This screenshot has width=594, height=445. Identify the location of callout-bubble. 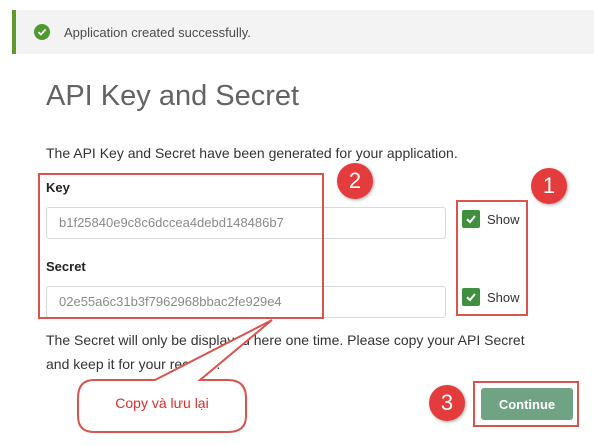
(175, 376).